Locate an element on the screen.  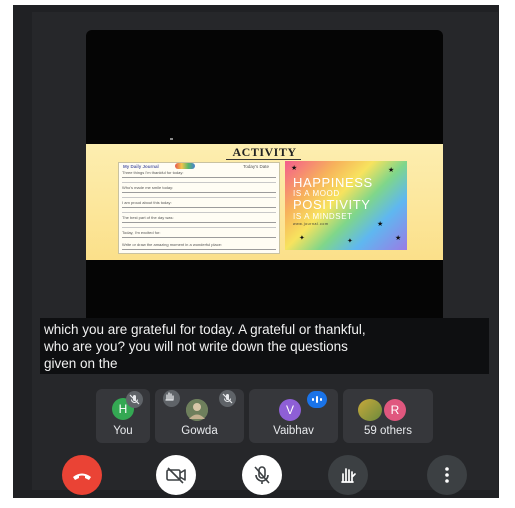
poster-line-mindset: IS A MINDSET is located at coordinates (323, 216).